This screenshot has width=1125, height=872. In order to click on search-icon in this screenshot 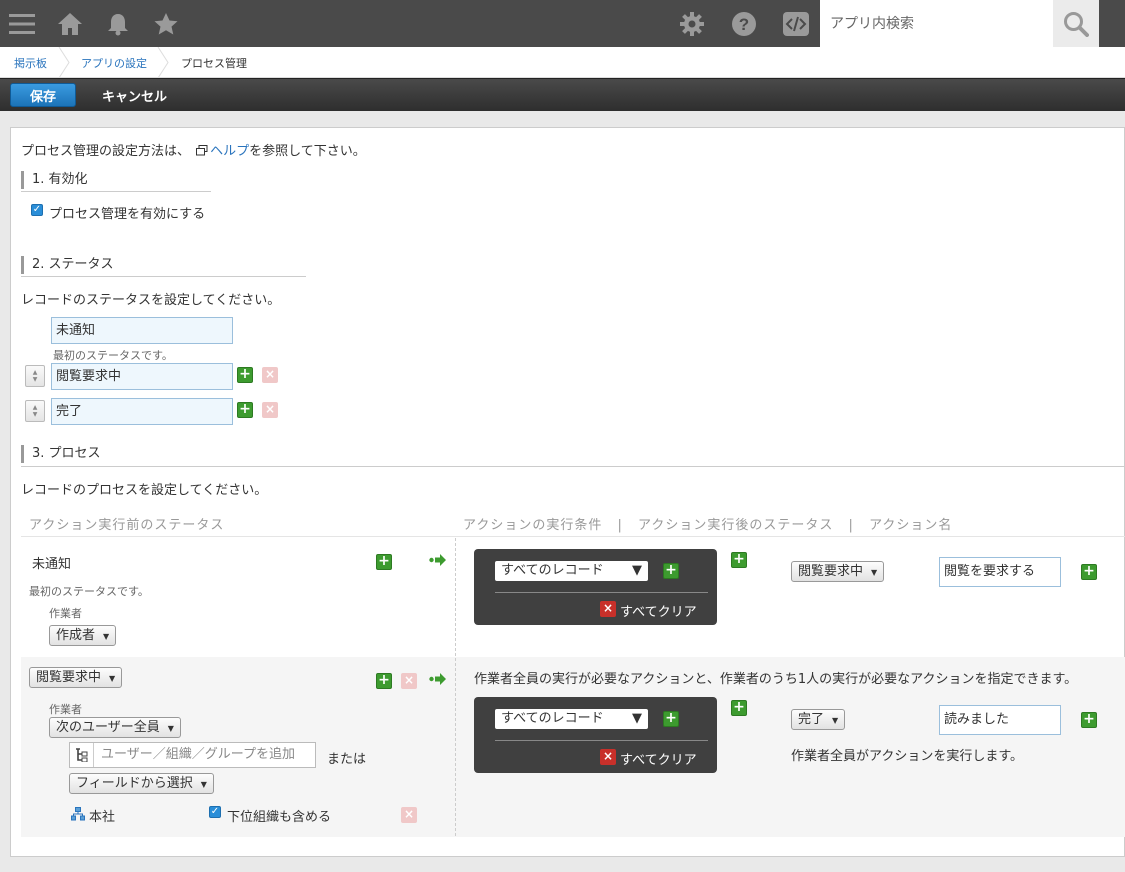, I will do `click(1076, 24)`.